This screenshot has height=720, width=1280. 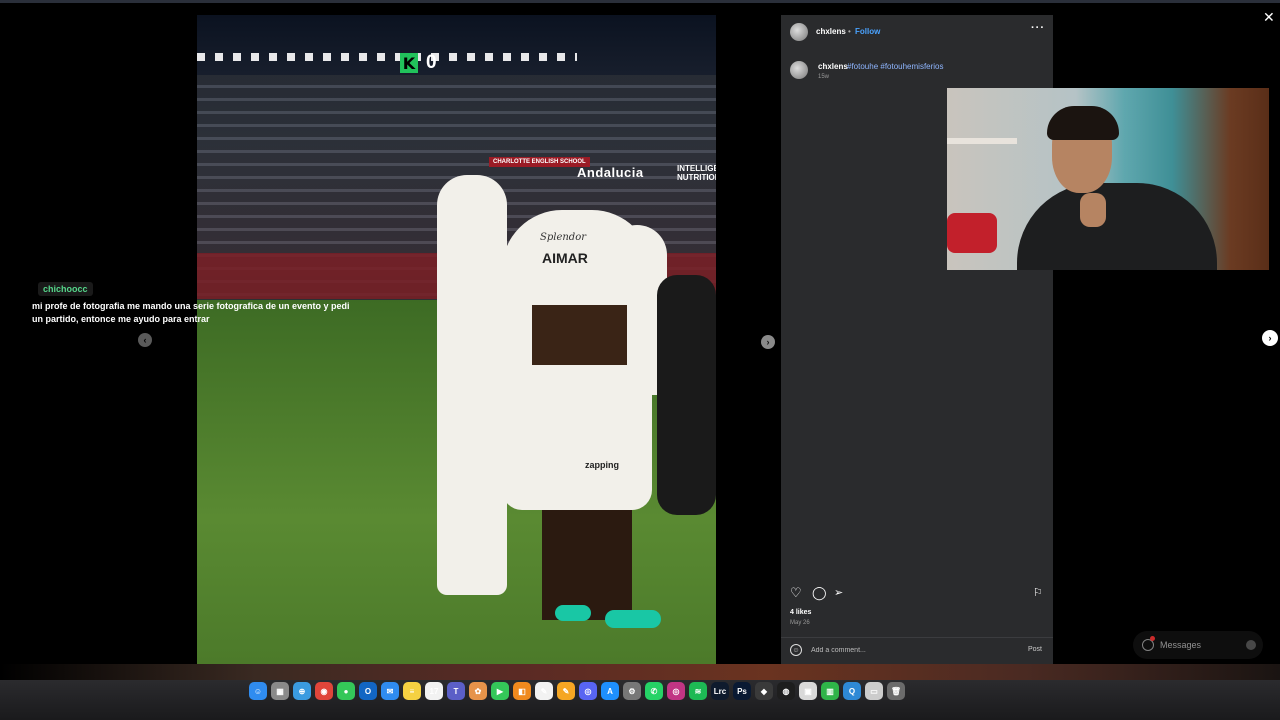 What do you see at coordinates (1035, 649) in the screenshot?
I see `post-comment-button: Post` at bounding box center [1035, 649].